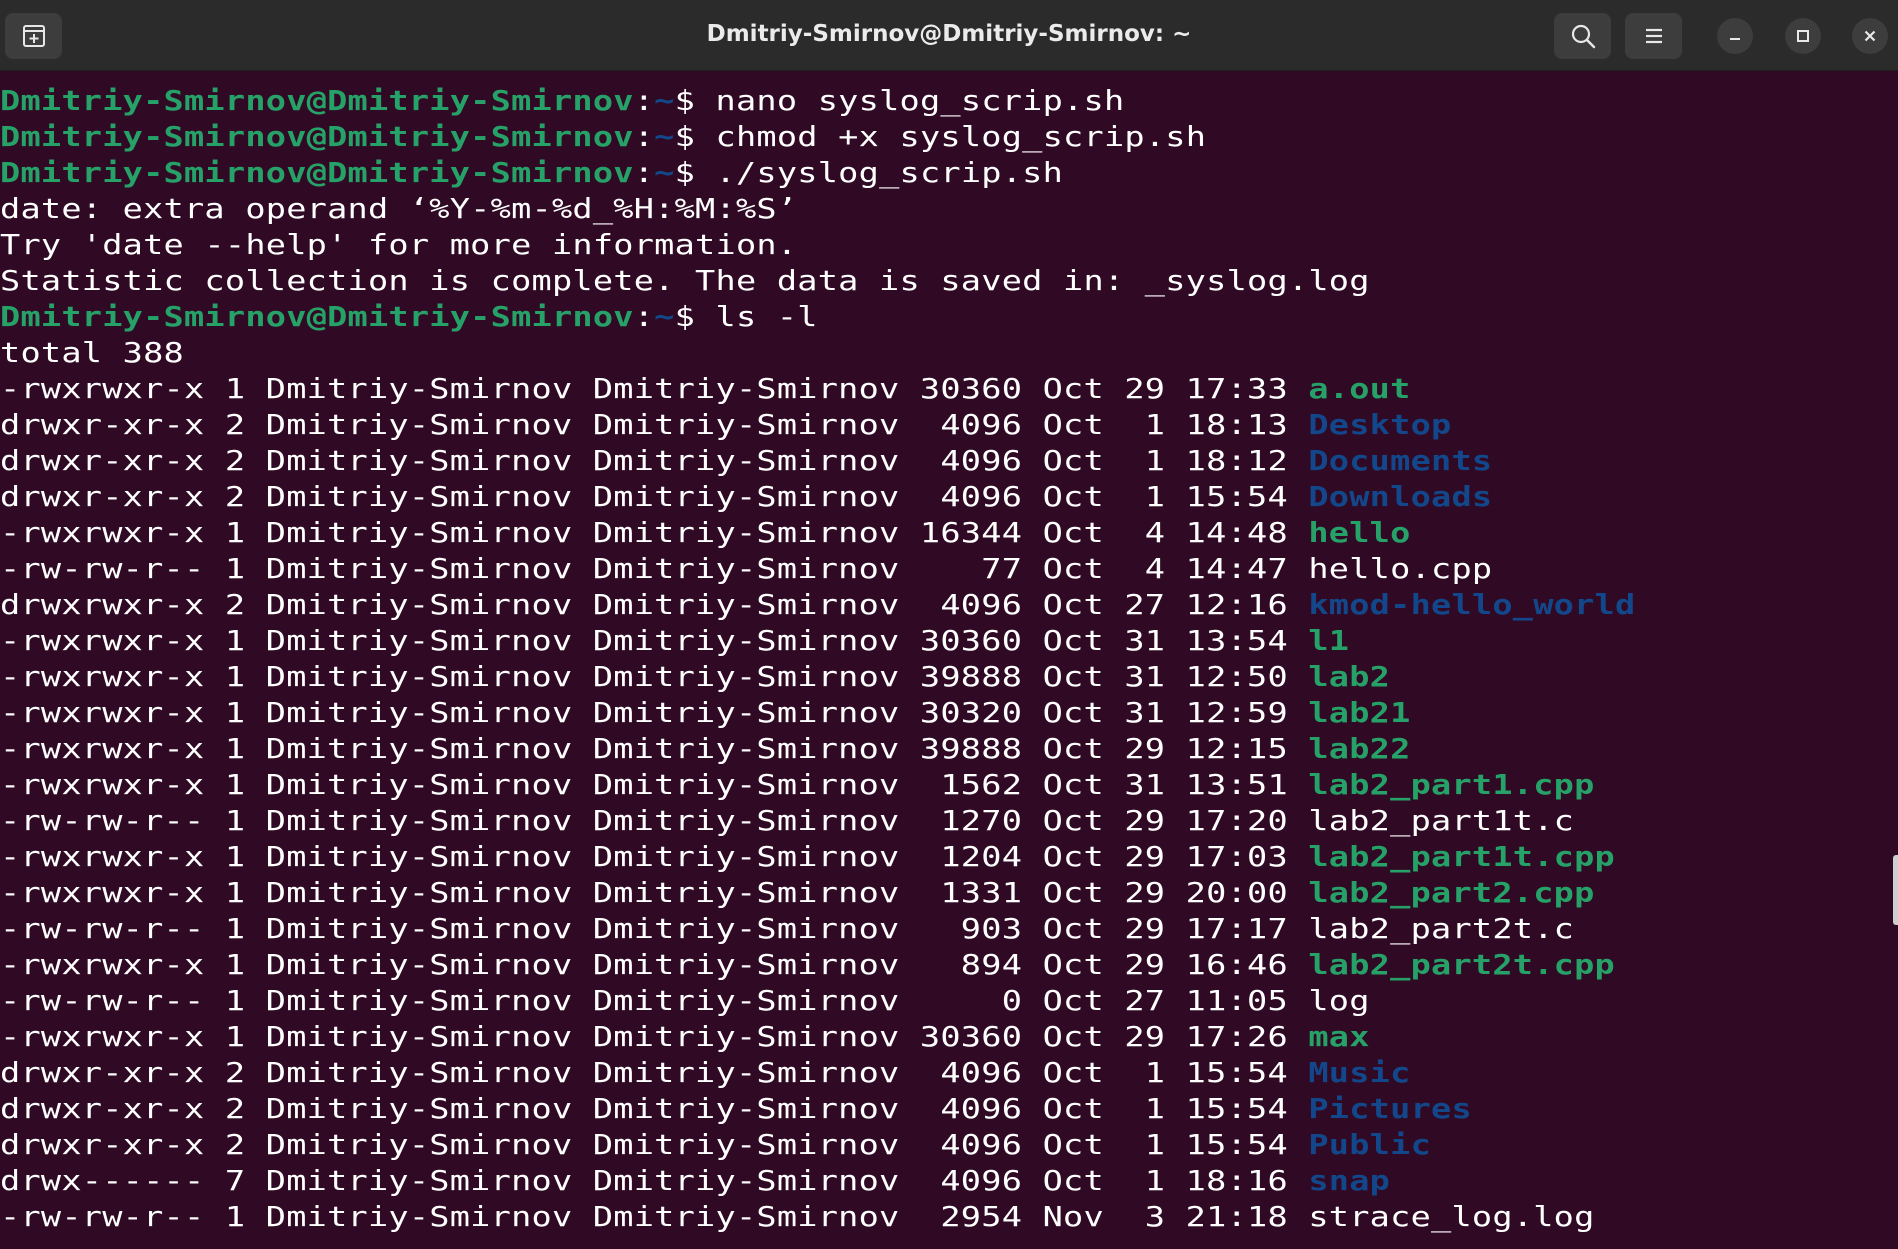 The width and height of the screenshot is (1898, 1249). I want to click on title-bar: Dmitriy-Smirnov@Dmitriy-Smirnov: ~, so click(949, 35).